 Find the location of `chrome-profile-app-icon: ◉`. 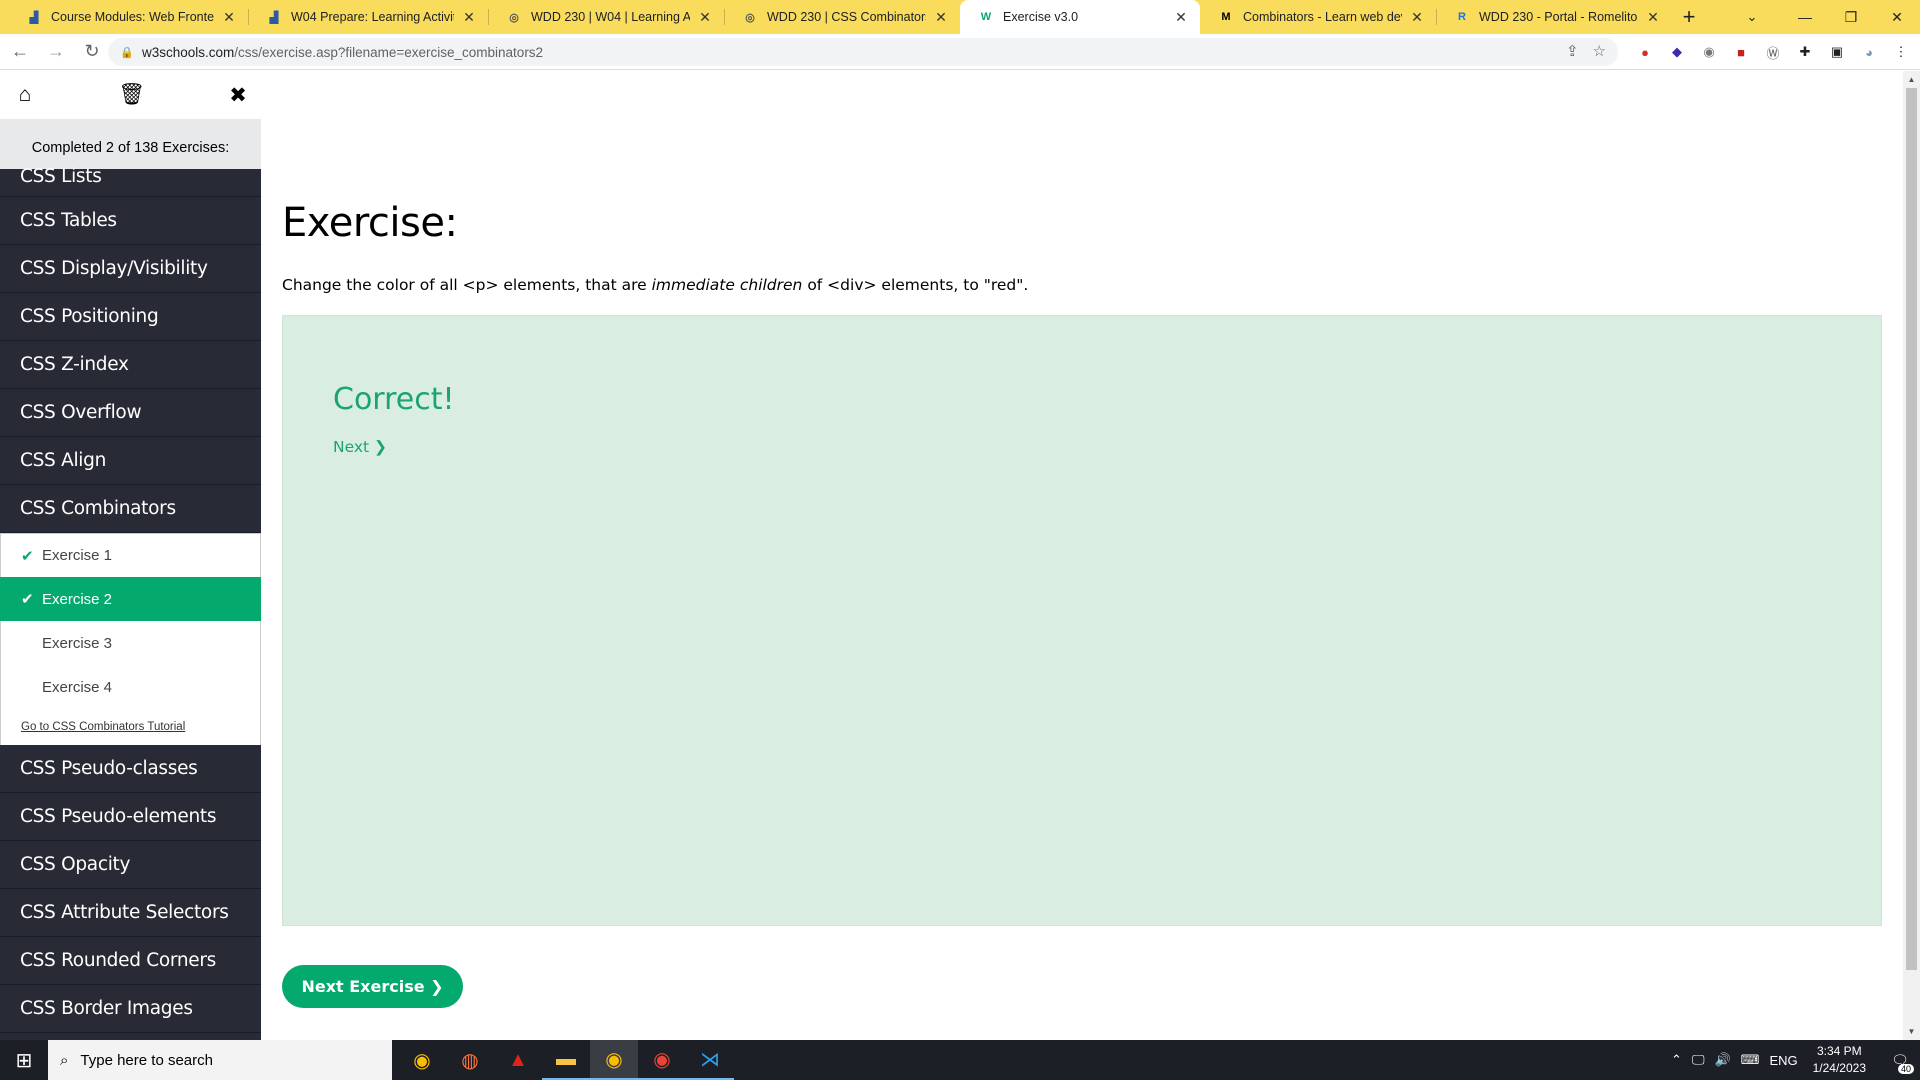

chrome-profile-app-icon: ◉ is located at coordinates (614, 1060).